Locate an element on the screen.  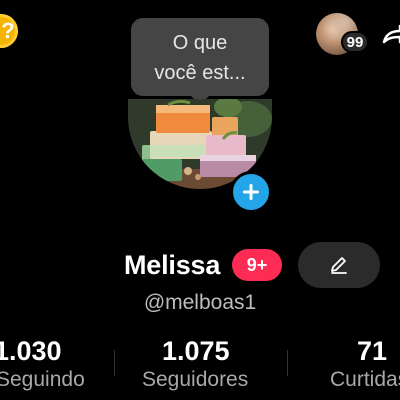
likes-count: 71 is located at coordinates (372, 351).